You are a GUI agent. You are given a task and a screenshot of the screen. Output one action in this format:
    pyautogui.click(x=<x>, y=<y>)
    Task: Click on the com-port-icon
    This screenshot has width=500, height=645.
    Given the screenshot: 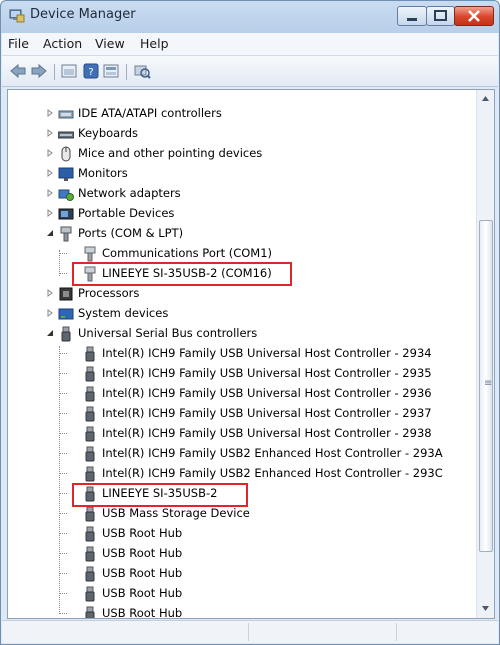 What is the action you would take?
    pyautogui.click(x=90, y=254)
    